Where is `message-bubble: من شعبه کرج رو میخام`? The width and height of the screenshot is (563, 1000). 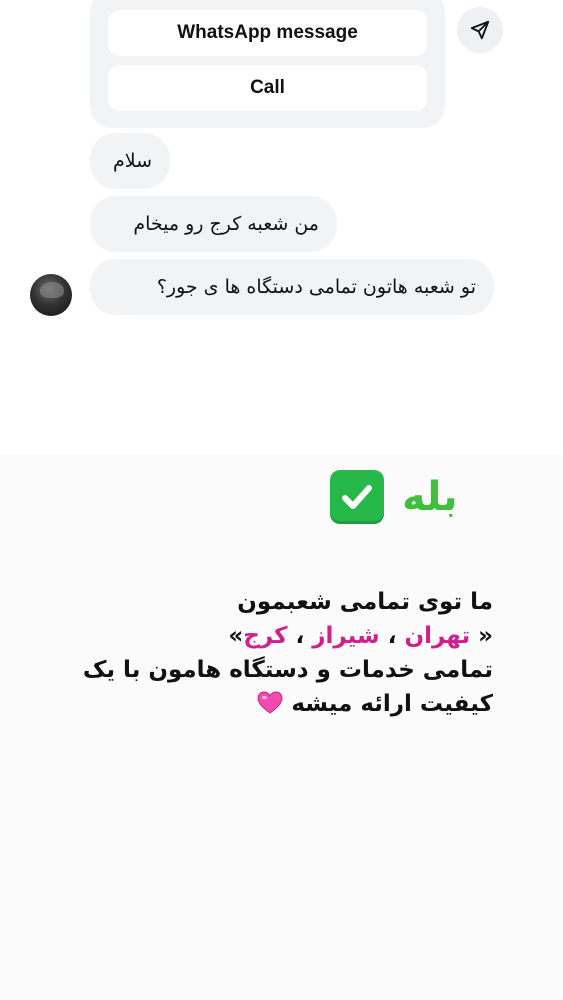 message-bubble: من شعبه کرج رو میخام is located at coordinates (213, 224).